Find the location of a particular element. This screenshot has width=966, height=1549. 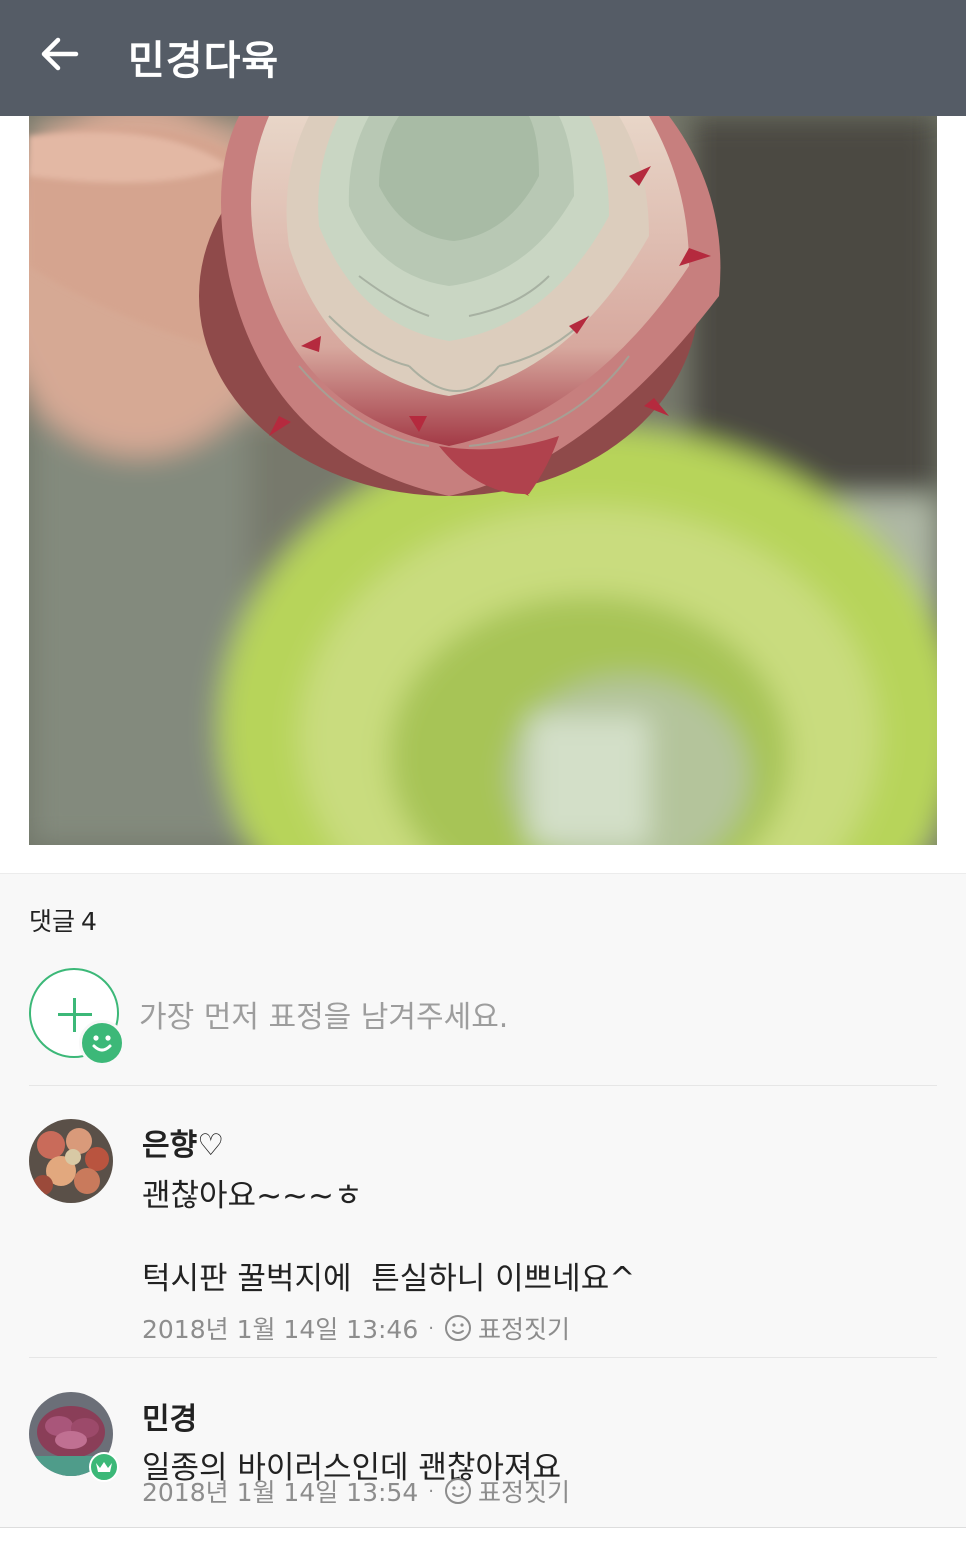

comment-text: 턱시판 꿀벅지에 튼실하니 이쁘네요^ is located at coordinates (389, 1279).